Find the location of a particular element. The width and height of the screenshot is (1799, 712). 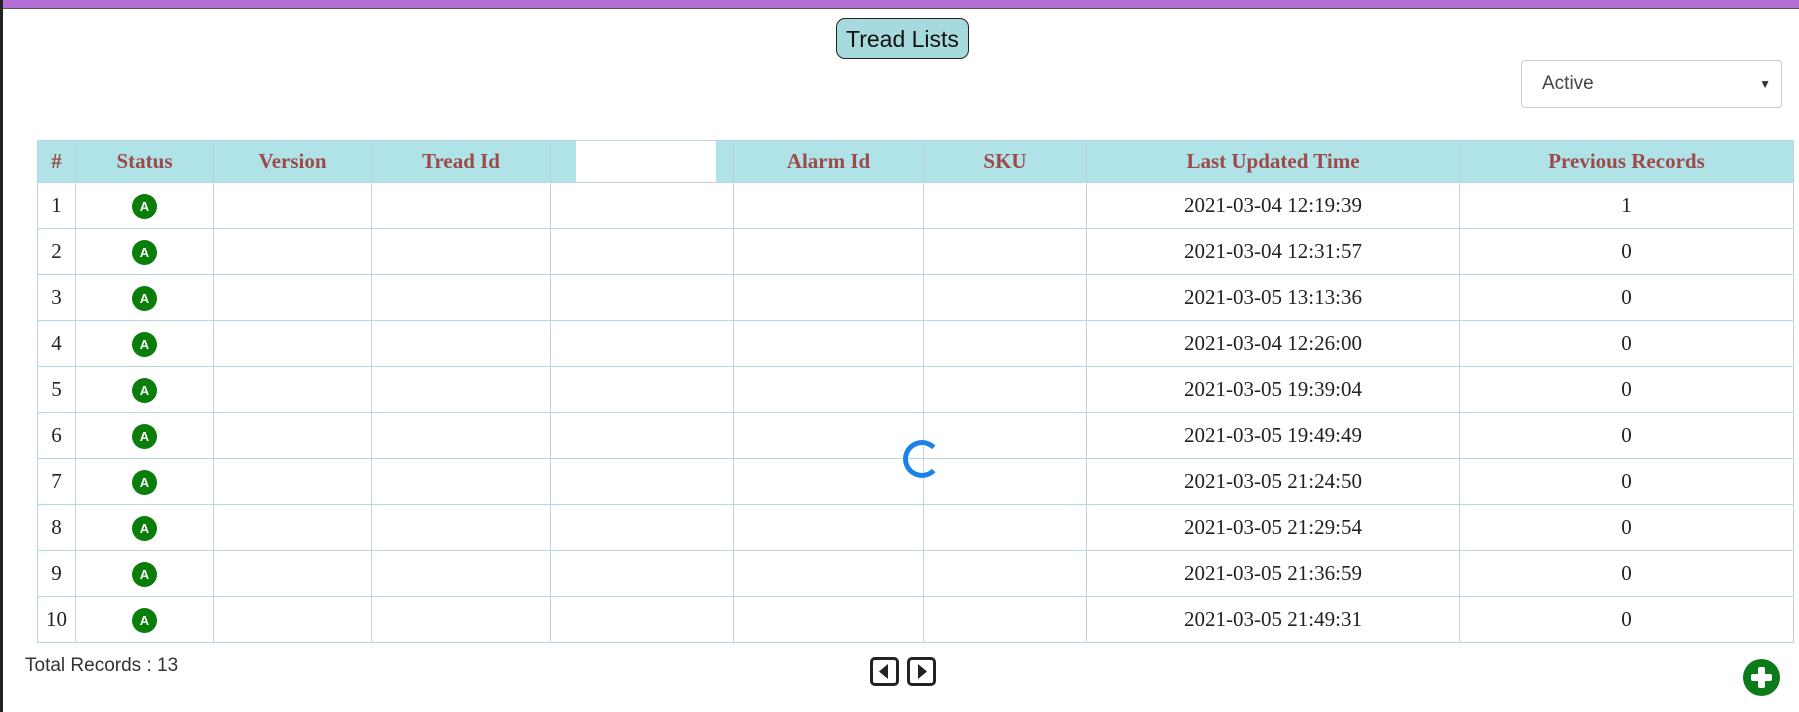

row-number-cell: 5 is located at coordinates (56, 389).